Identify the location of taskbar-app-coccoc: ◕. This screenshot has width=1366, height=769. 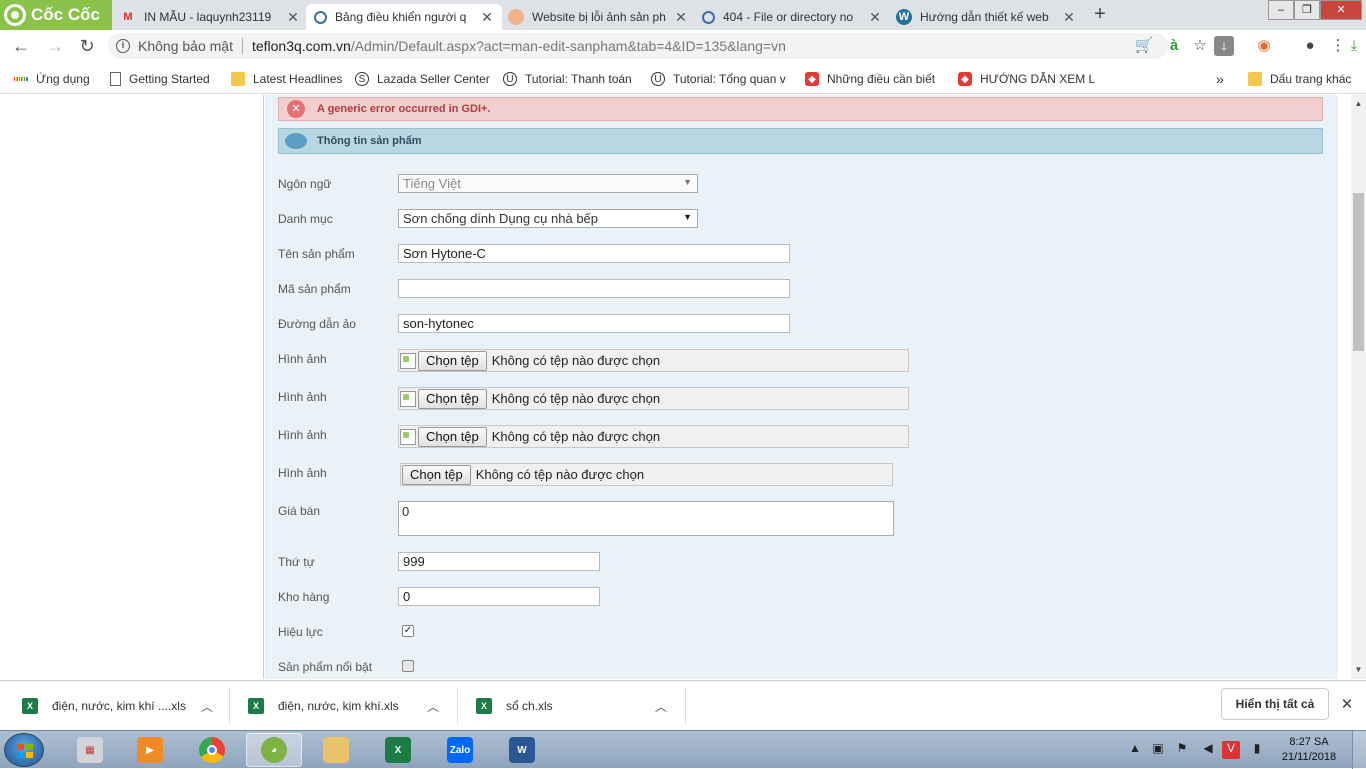
(274, 750).